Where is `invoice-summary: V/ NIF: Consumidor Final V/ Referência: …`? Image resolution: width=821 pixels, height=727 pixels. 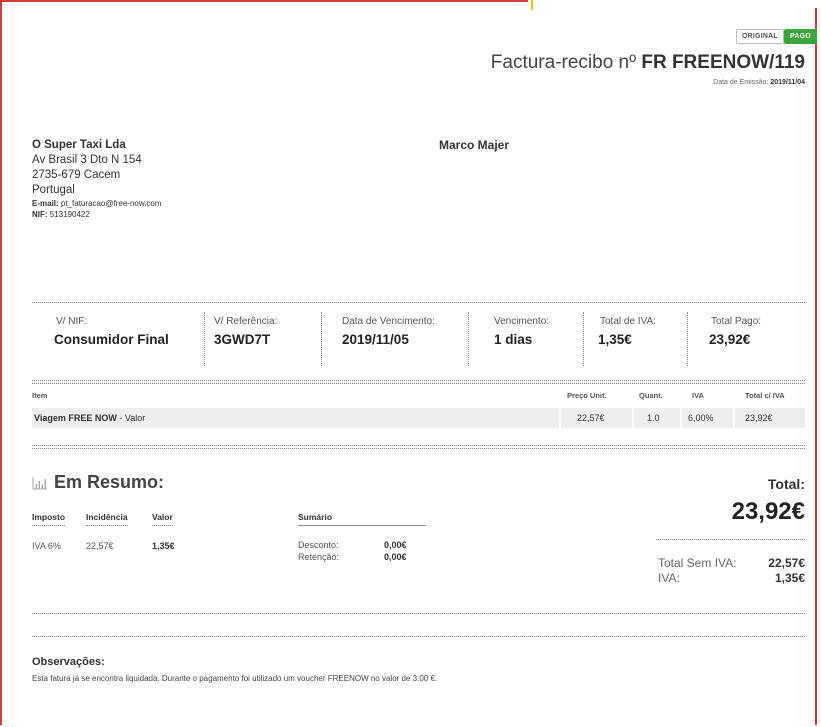 invoice-summary: V/ NIF: Consumidor Final V/ Referência: … is located at coordinates (418, 340).